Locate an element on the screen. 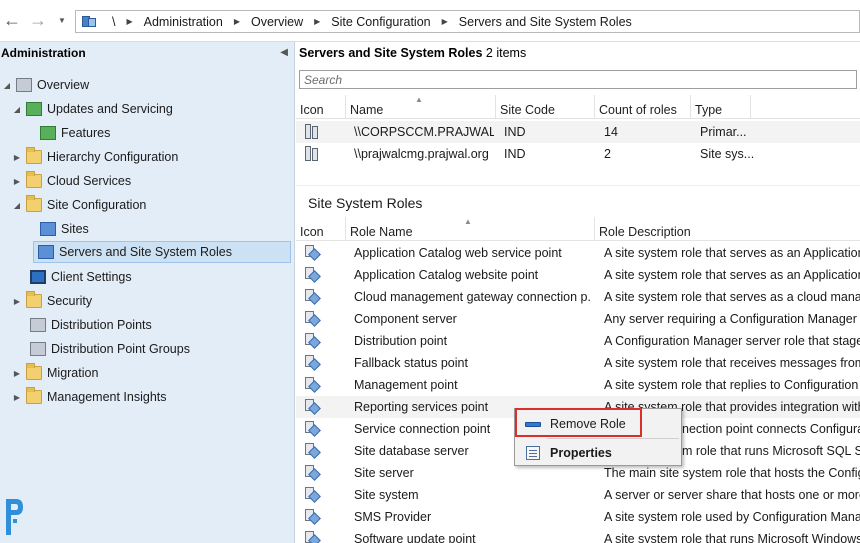 This screenshot has width=860, height=543. search-input: Search is located at coordinates (578, 79).